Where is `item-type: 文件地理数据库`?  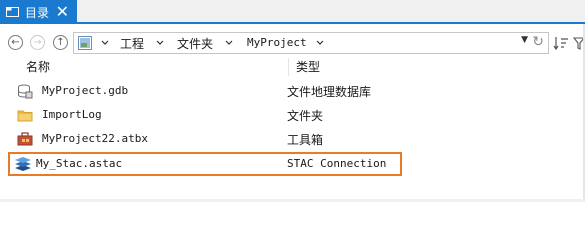
item-type: 文件地理数据库 is located at coordinates (329, 92).